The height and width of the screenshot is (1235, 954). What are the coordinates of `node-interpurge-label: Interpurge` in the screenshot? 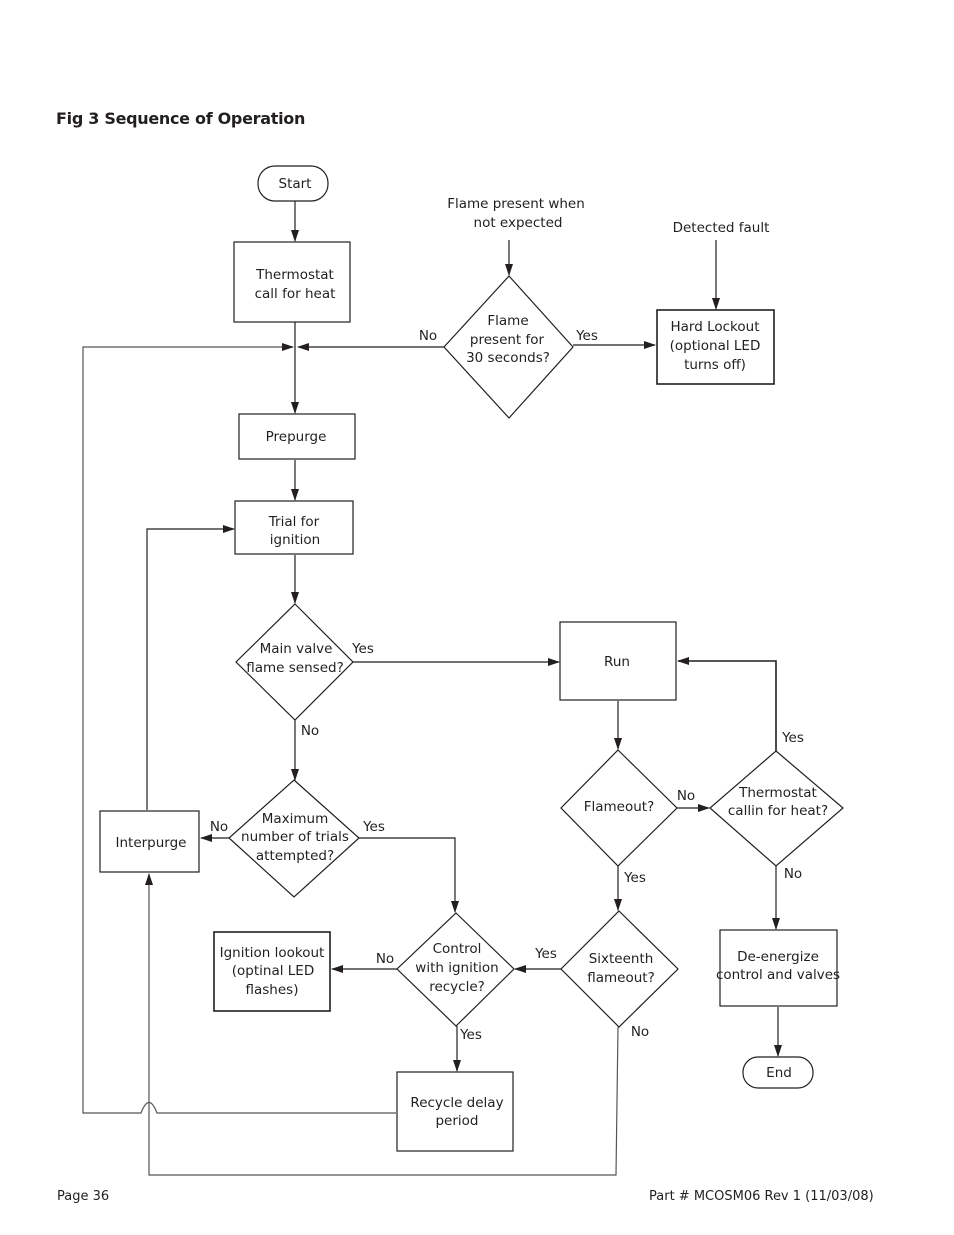 It's located at (150, 843).